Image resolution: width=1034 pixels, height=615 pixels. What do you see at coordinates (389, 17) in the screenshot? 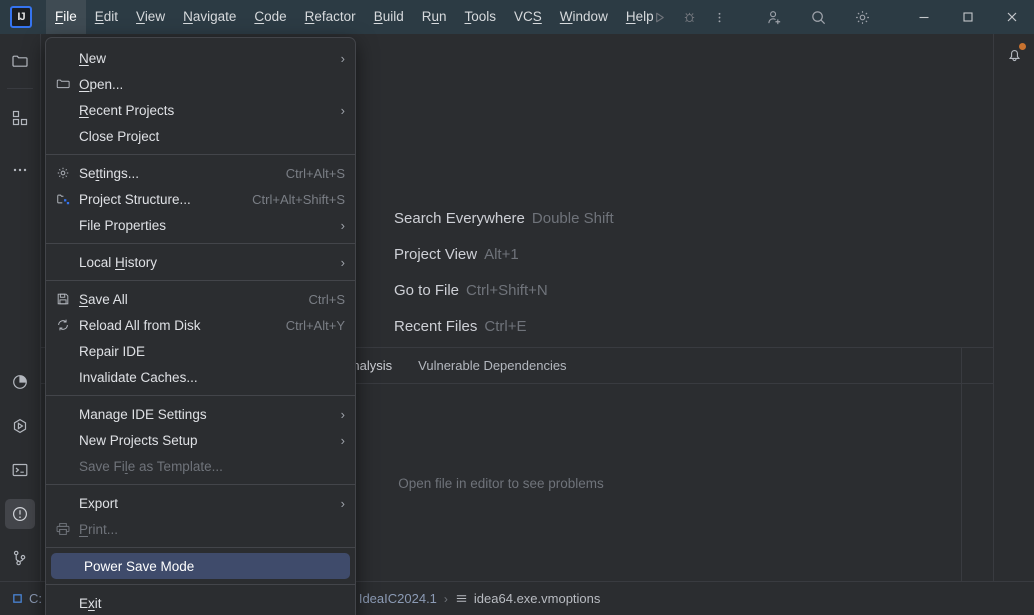
I see `menu-build: Build` at bounding box center [389, 17].